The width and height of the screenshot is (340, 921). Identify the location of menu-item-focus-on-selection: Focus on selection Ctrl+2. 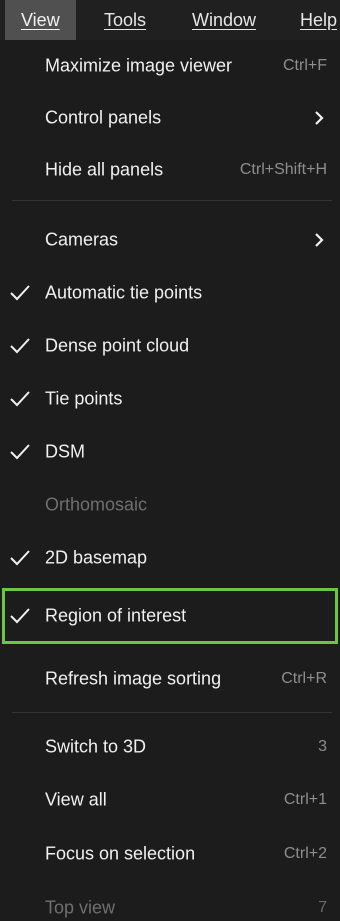
(170, 854).